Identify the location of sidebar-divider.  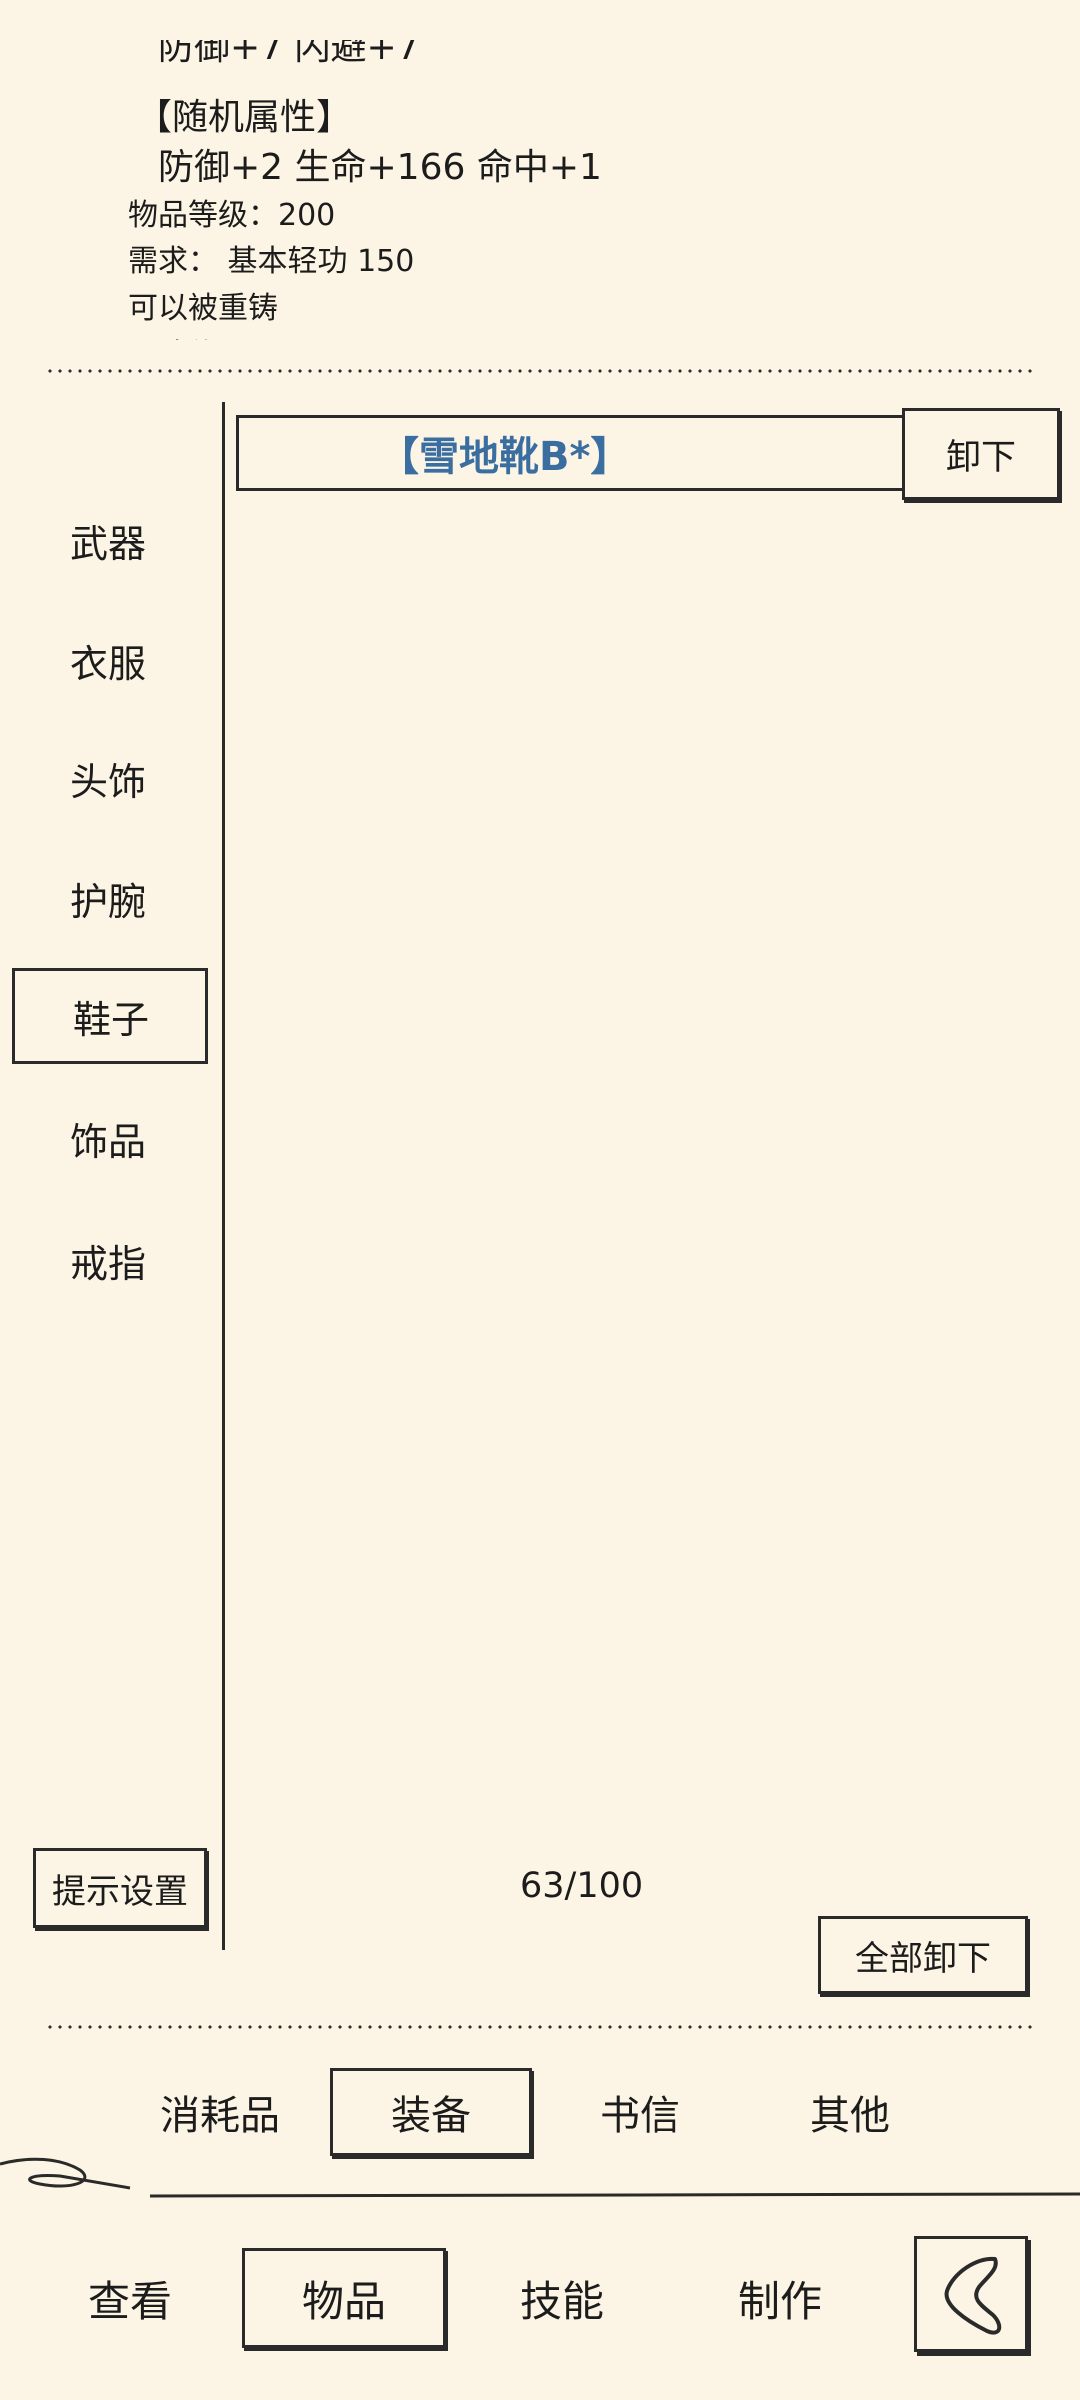
(223, 1176).